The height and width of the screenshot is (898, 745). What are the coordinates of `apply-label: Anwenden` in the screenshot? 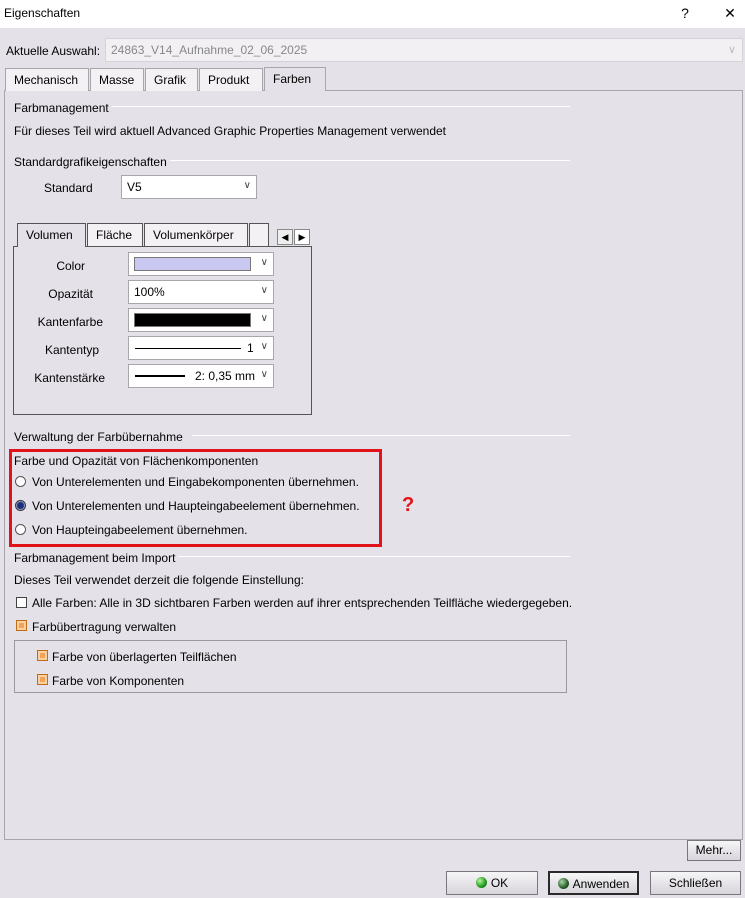 It's located at (601, 884).